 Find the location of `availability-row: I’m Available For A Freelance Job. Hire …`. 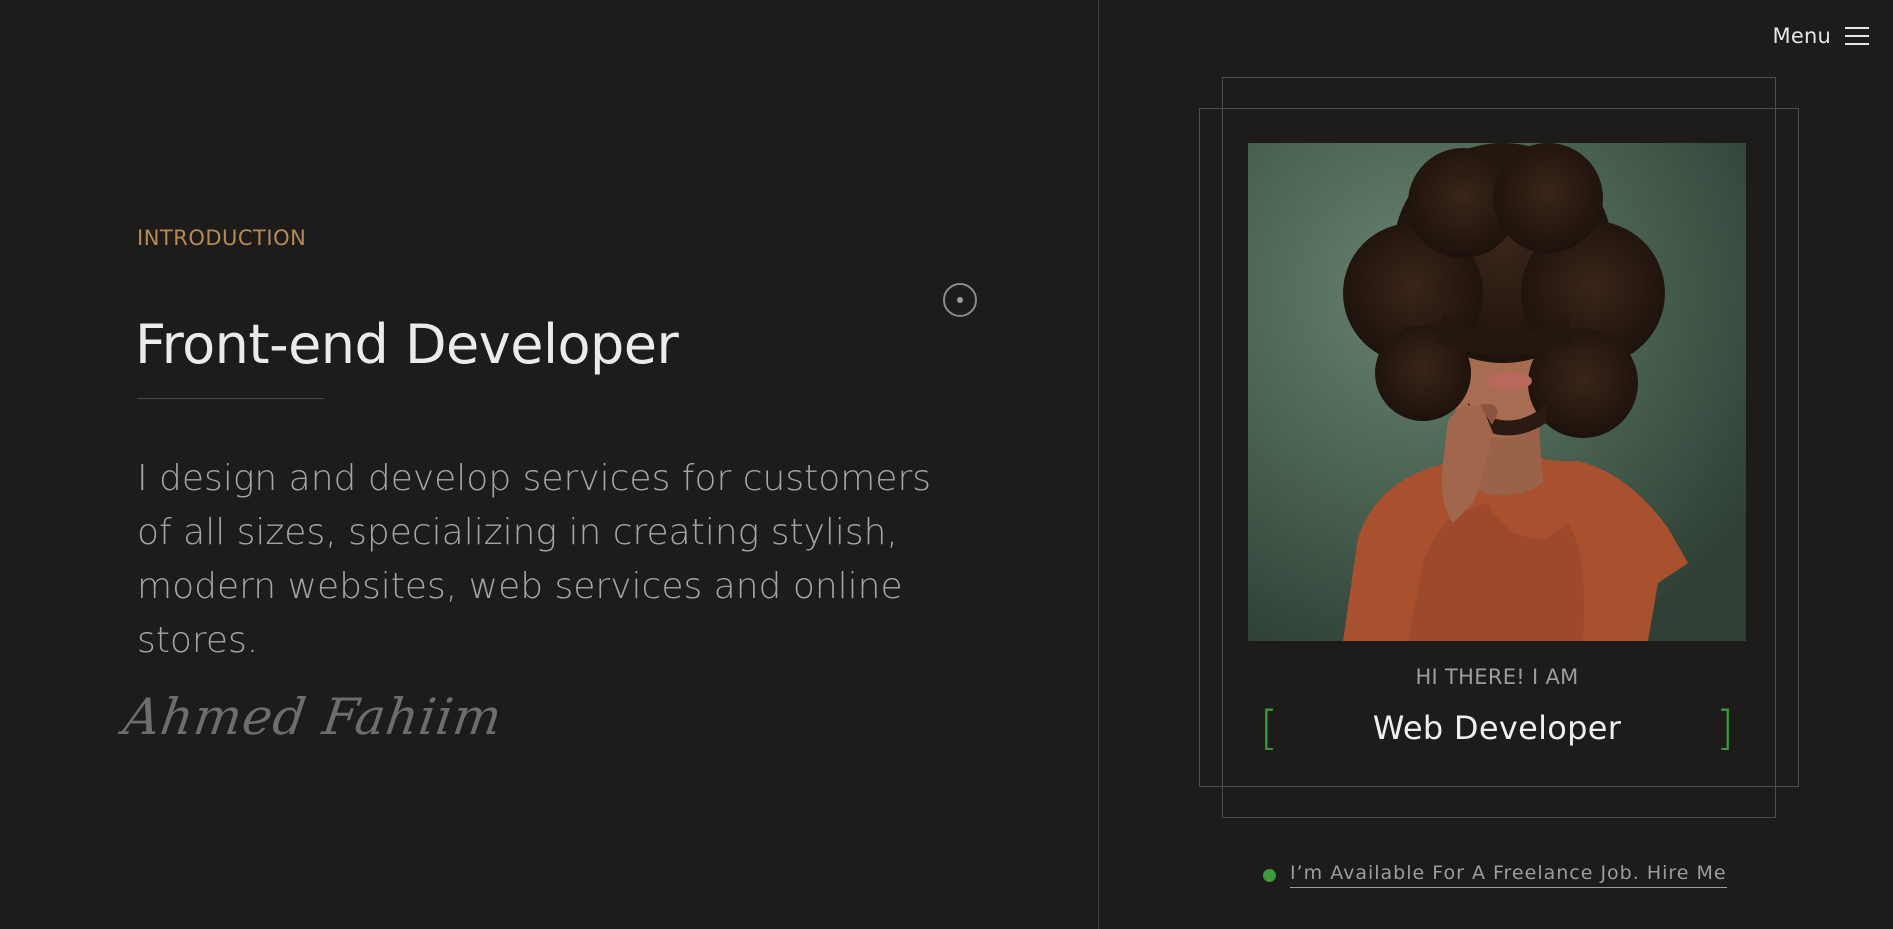

availability-row: I’m Available For A Freelance Job. Hire … is located at coordinates (1495, 875).